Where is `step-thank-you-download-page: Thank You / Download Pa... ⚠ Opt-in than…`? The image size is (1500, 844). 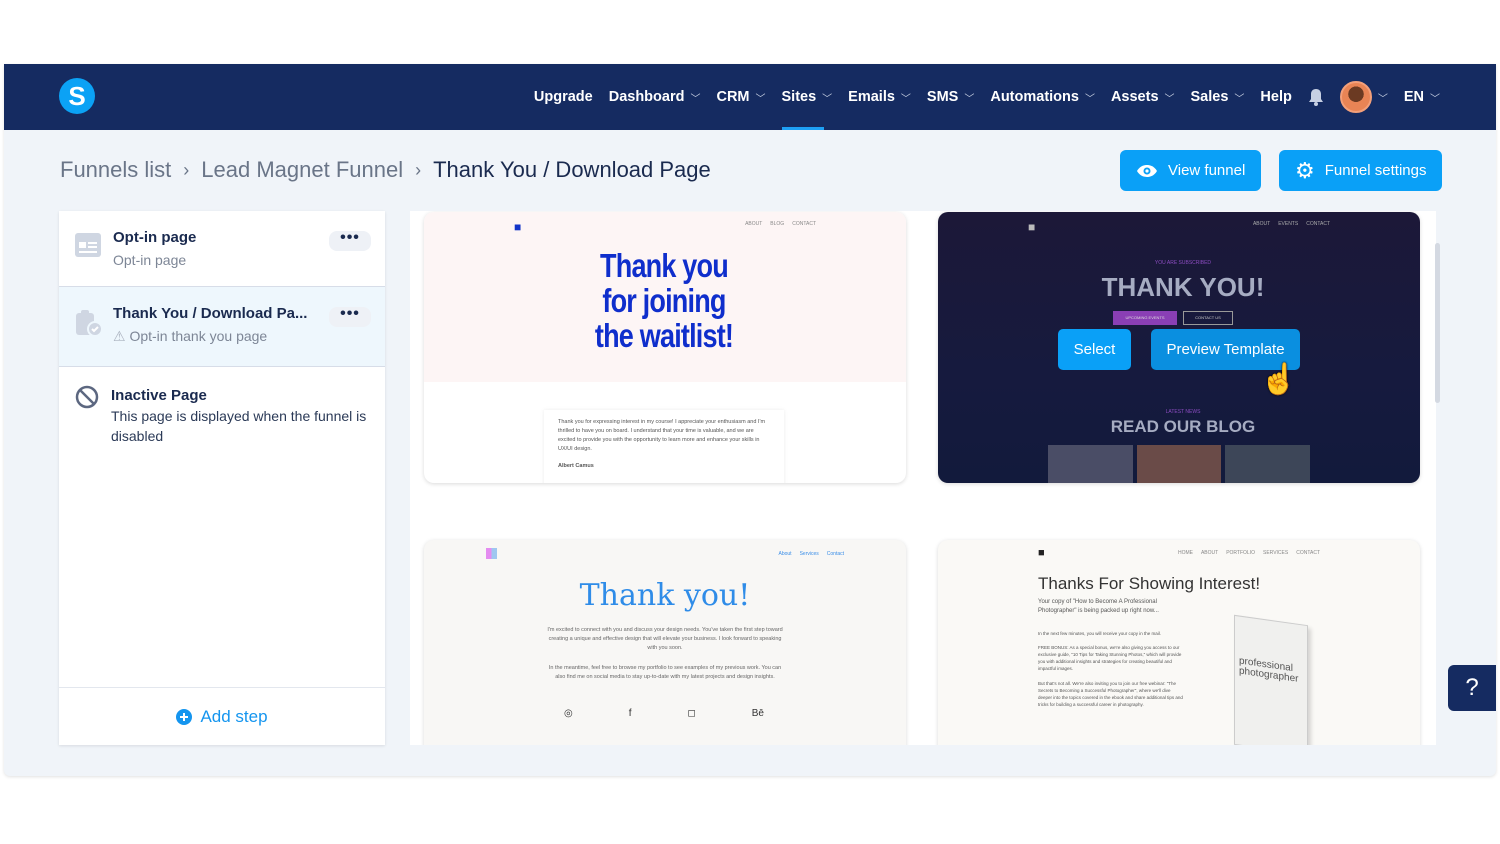
step-thank-you-download-page: Thank You / Download Pa... ⚠ Opt-in than… is located at coordinates (222, 327).